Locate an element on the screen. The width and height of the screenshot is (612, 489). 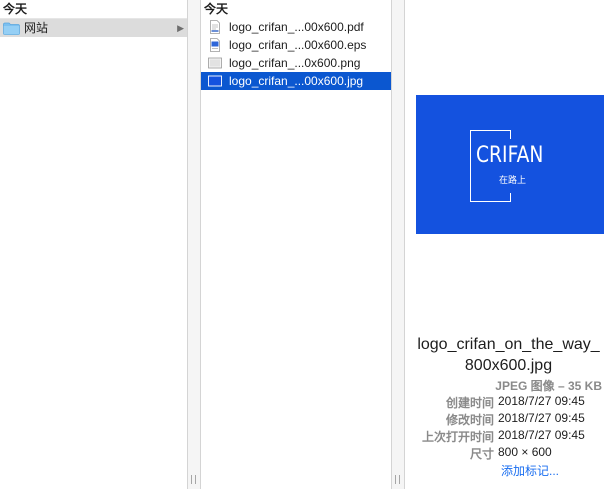
file-name: logo_crifan_...0x600.png is located at coordinates (295, 63).